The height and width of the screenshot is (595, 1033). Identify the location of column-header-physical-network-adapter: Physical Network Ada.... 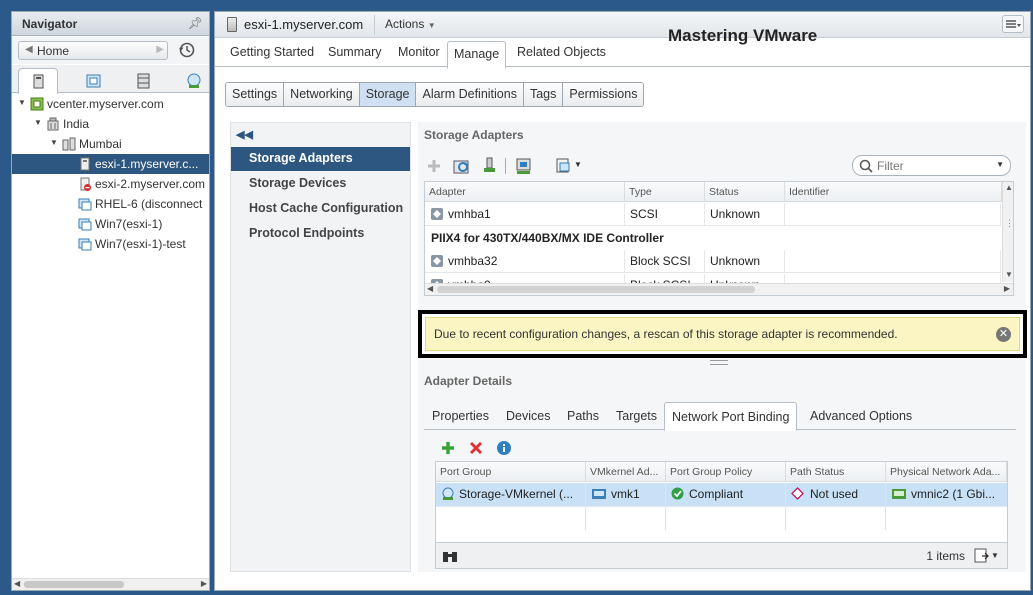
(946, 472).